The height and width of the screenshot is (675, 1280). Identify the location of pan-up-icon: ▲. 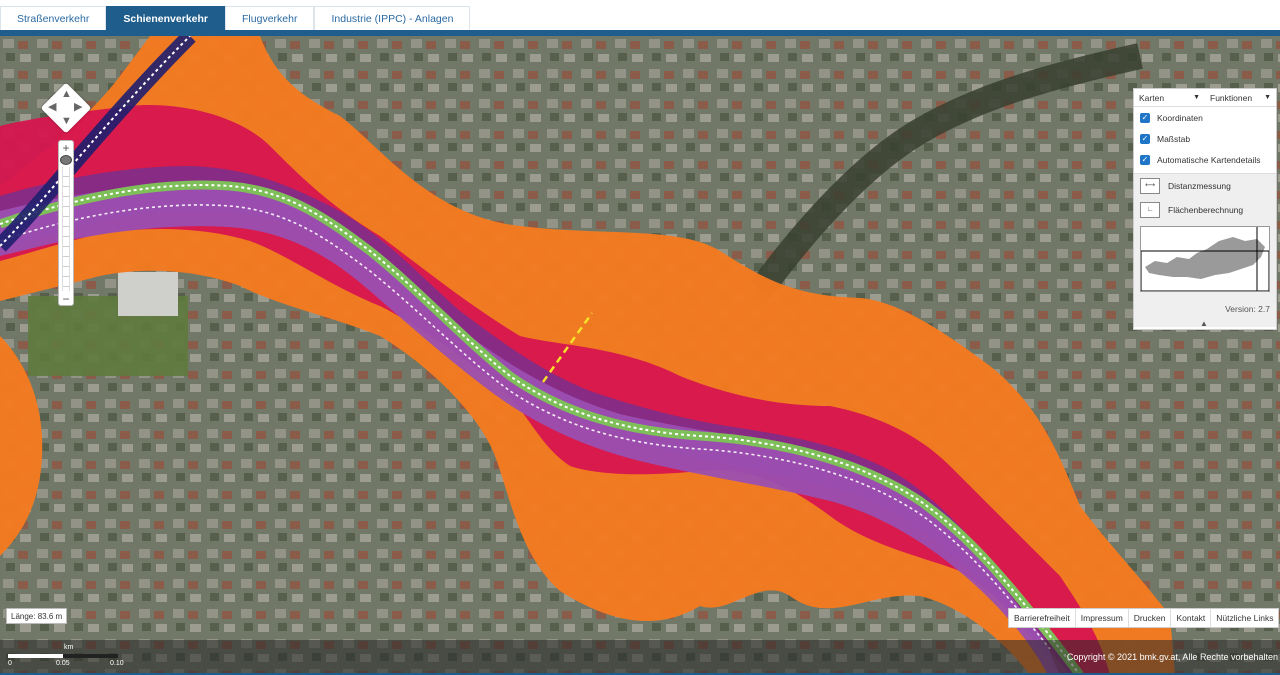
(66, 94).